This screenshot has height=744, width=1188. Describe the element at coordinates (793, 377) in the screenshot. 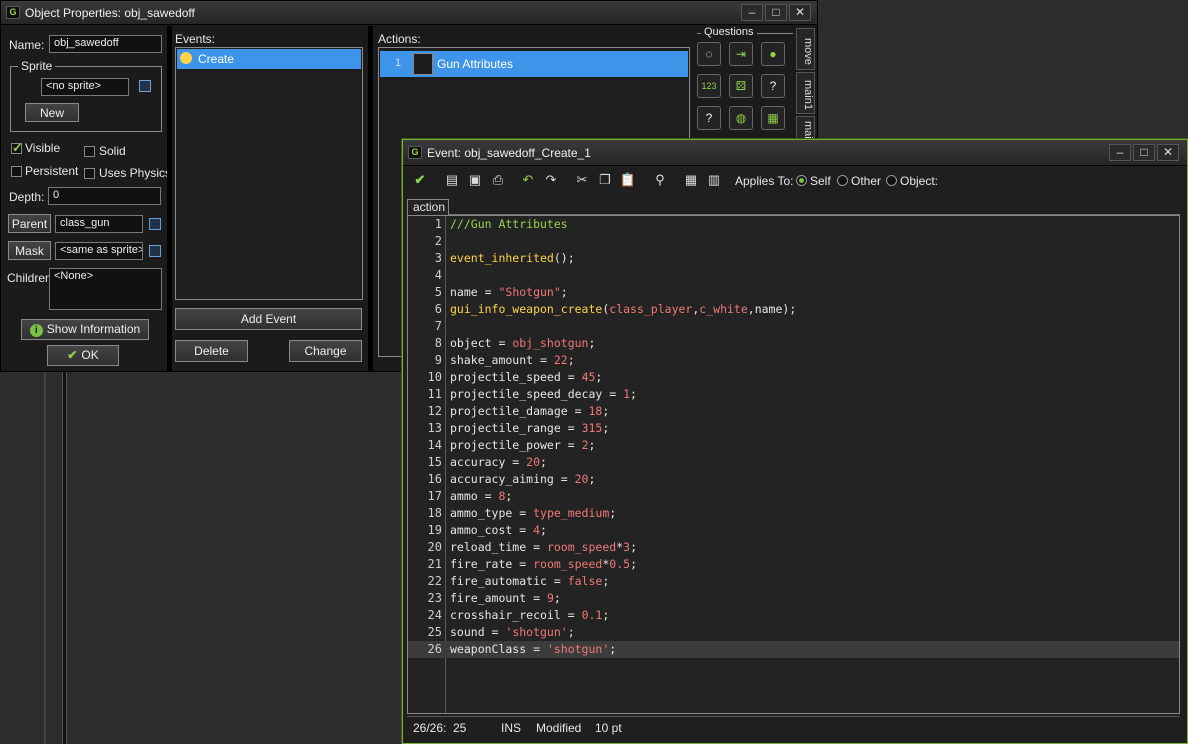

I see `code-line: 10 projectile_speed = 45;` at that location.